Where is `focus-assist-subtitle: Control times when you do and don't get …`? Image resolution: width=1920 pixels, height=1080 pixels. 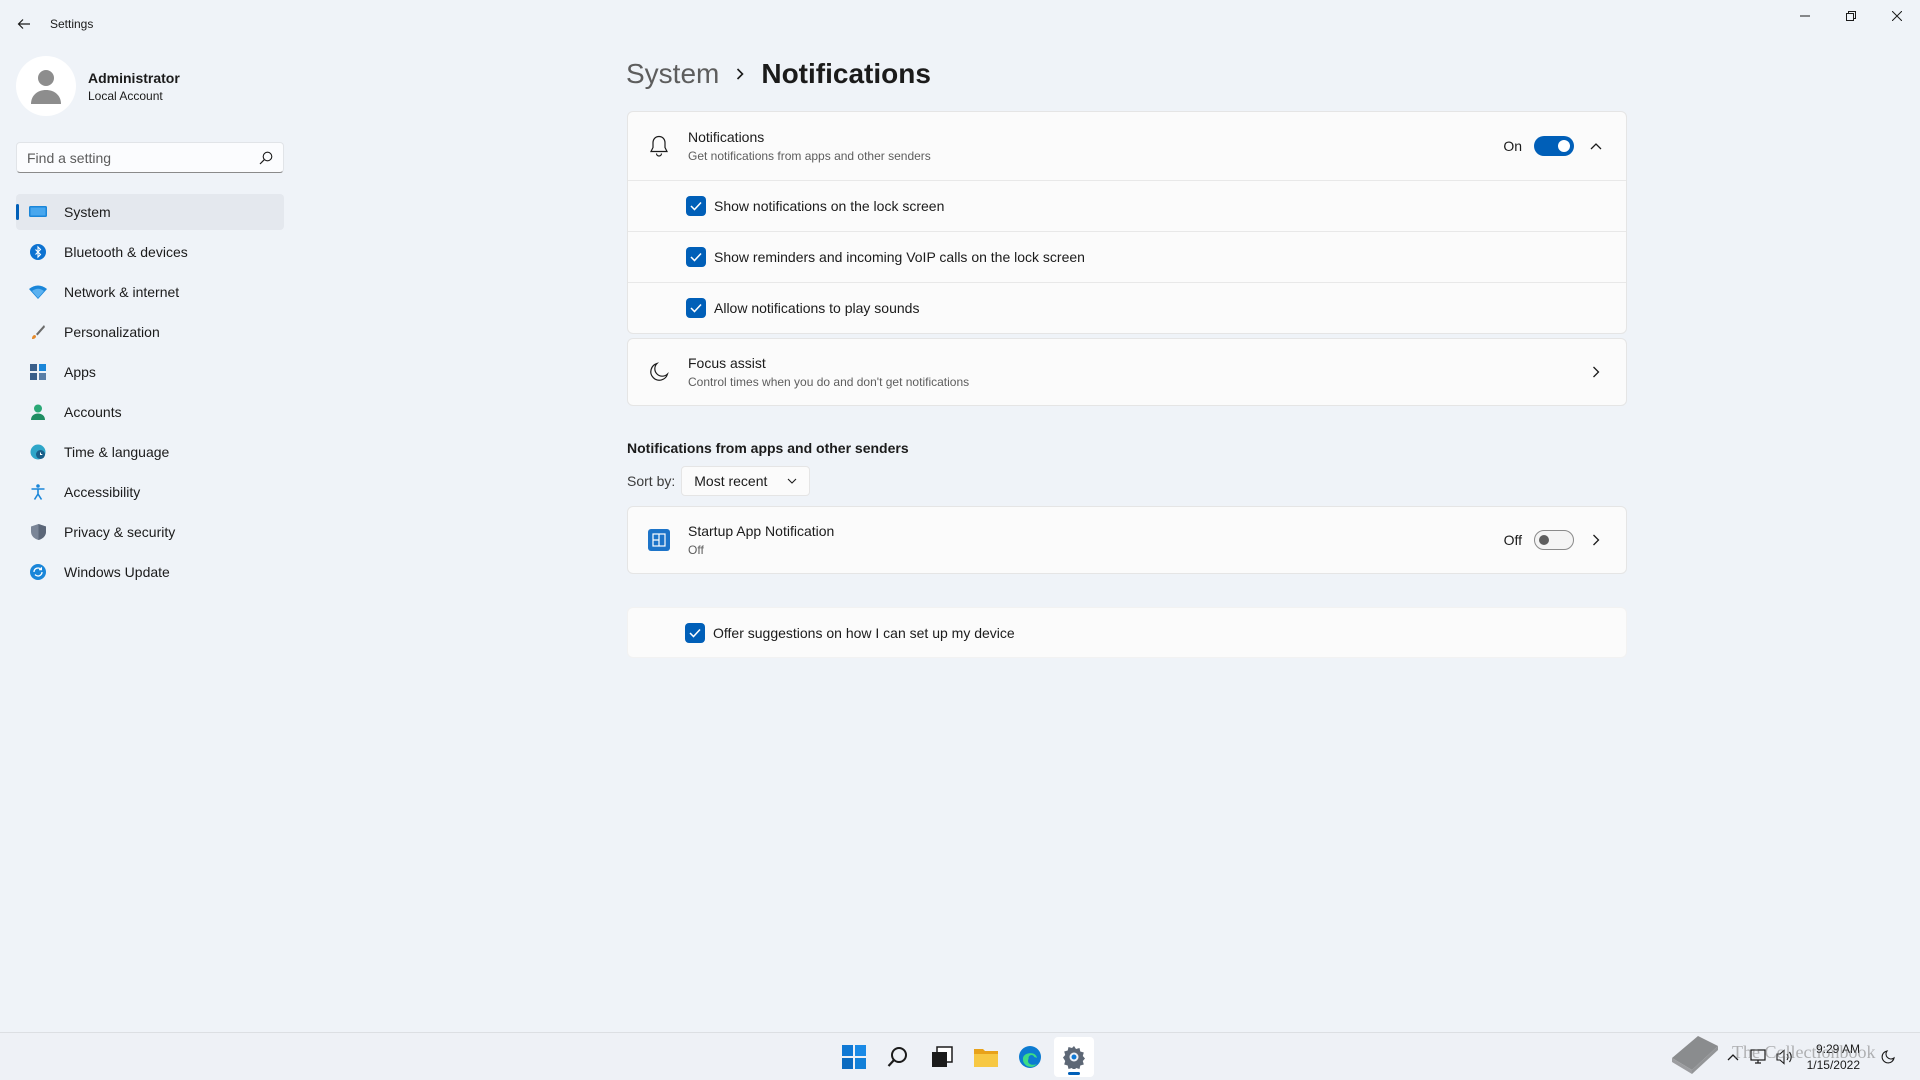 focus-assist-subtitle: Control times when you do and don't get … is located at coordinates (829, 382).